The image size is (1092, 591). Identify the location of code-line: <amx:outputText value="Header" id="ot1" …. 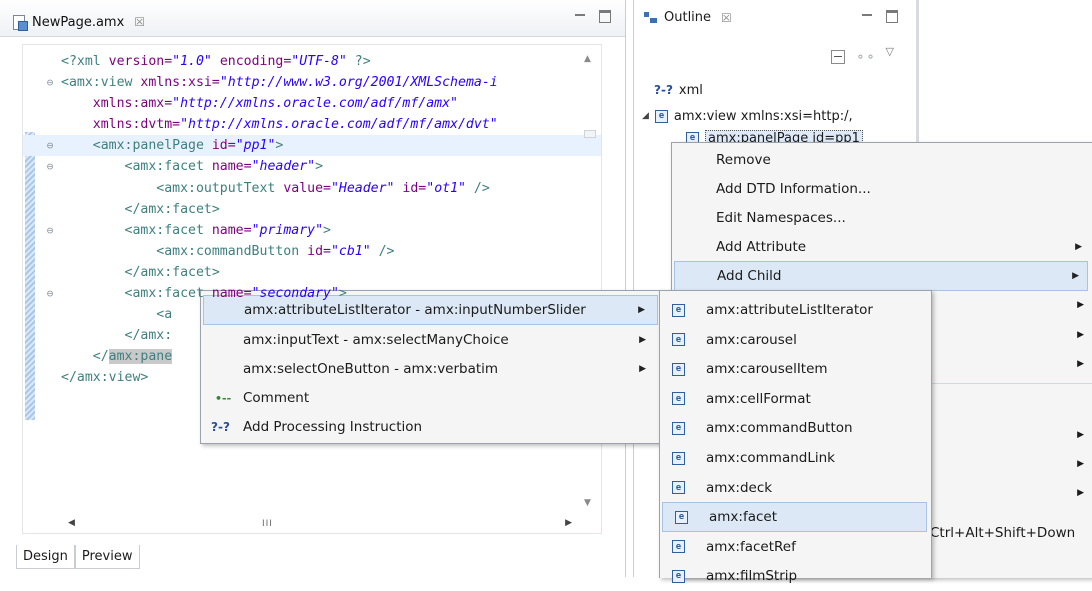
(268, 188).